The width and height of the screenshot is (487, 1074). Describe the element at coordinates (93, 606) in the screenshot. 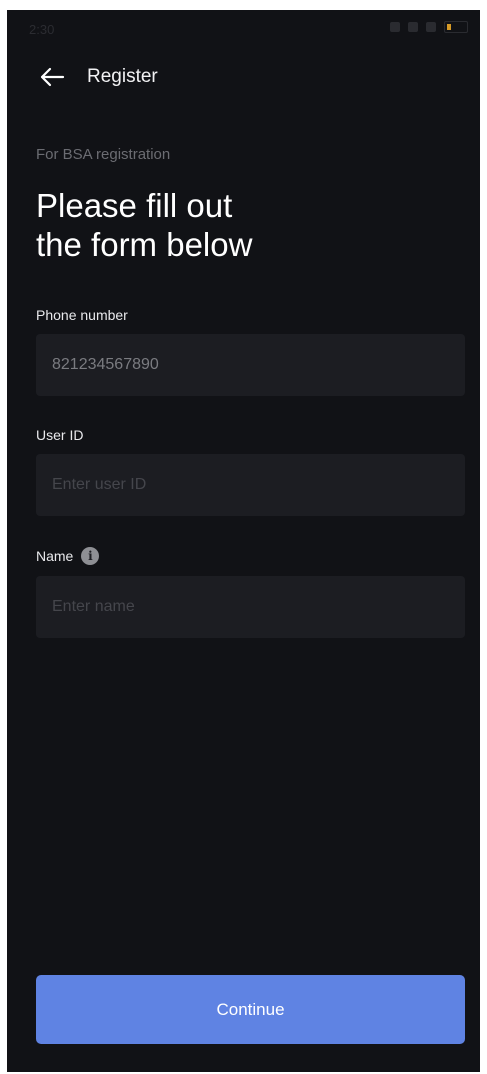

I see `name-placeholder: Enter name` at that location.